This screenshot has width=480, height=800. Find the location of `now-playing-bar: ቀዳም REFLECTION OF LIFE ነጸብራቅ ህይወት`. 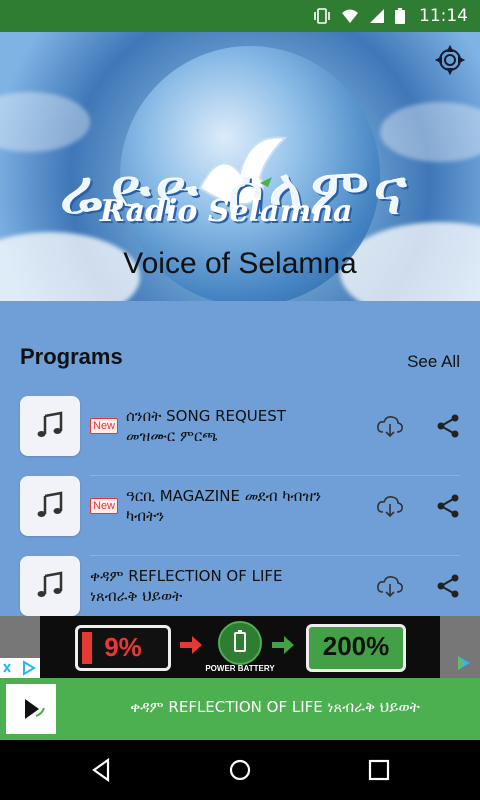

now-playing-bar: ቀዳም REFLECTION OF LIFE ነጸብራቅ ህይወት is located at coordinates (240, 709).